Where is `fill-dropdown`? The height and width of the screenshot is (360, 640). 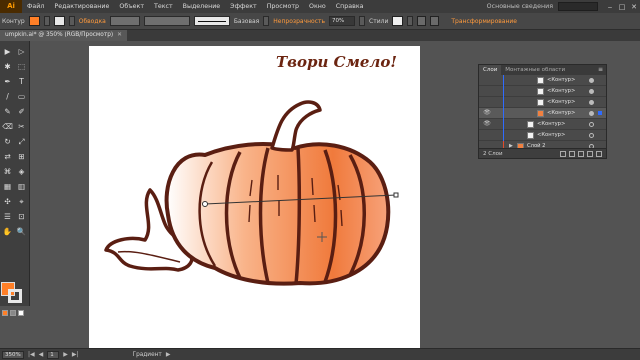
fill-dropdown is located at coordinates (46, 21).